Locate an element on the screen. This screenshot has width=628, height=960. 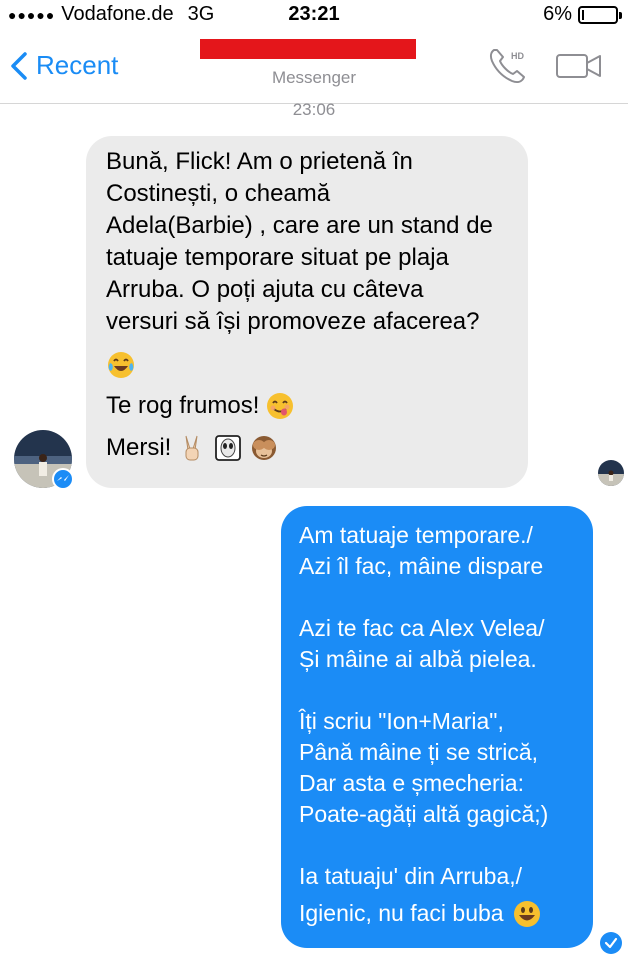
svg-text: HD is located at coordinates (517, 56).